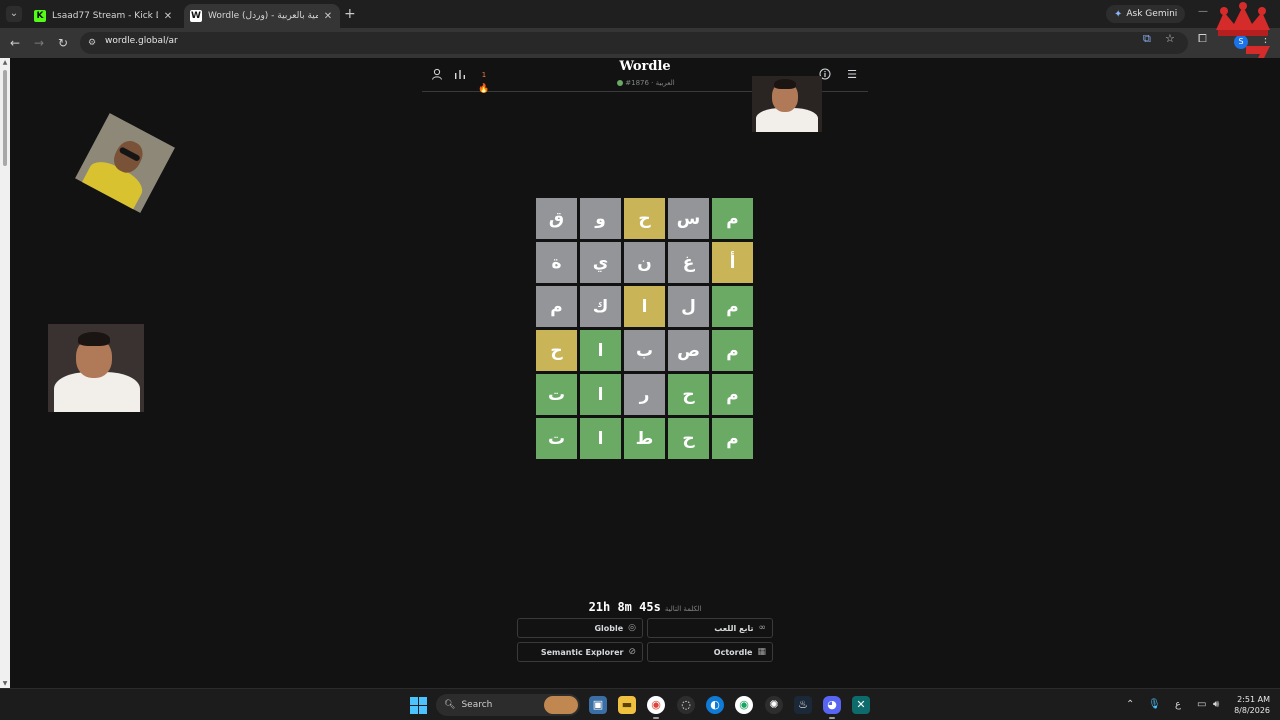 This screenshot has width=1280, height=720. I want to click on link-label: Semantic Explorer, so click(582, 652).